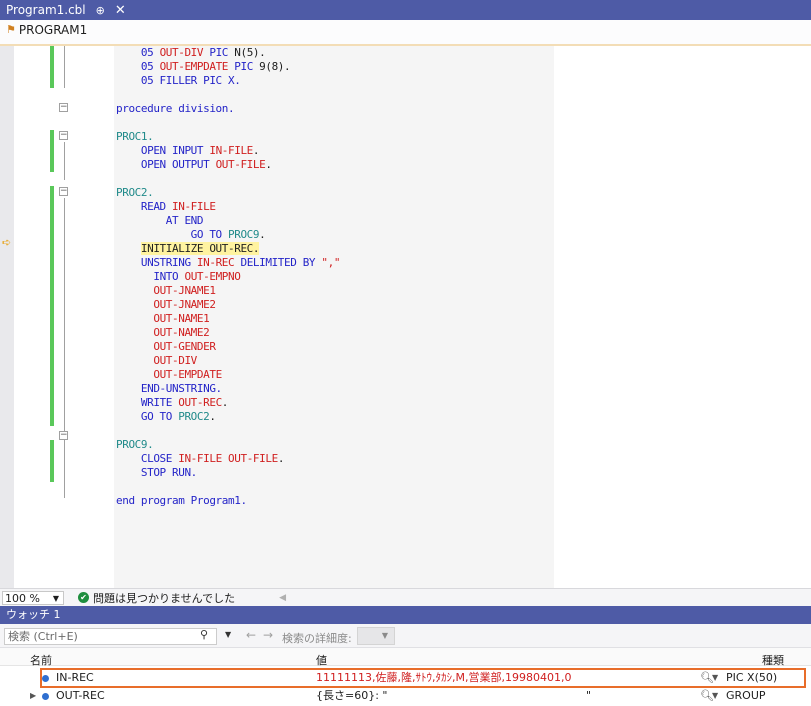  What do you see at coordinates (188, 151) in the screenshot?
I see `code-line: OPEN INPUT IN-FILE.` at bounding box center [188, 151].